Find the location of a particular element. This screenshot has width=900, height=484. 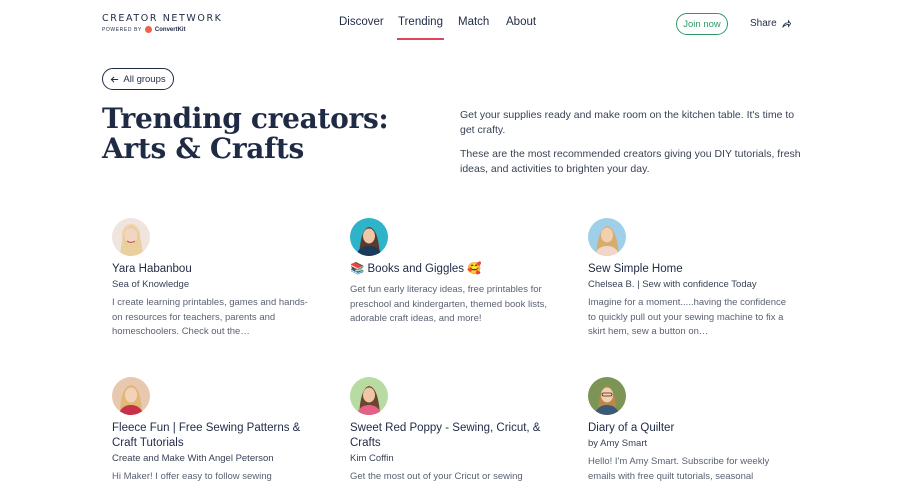

creator-name: 📚 Books and Giggles 🥰 is located at coordinates (416, 269).